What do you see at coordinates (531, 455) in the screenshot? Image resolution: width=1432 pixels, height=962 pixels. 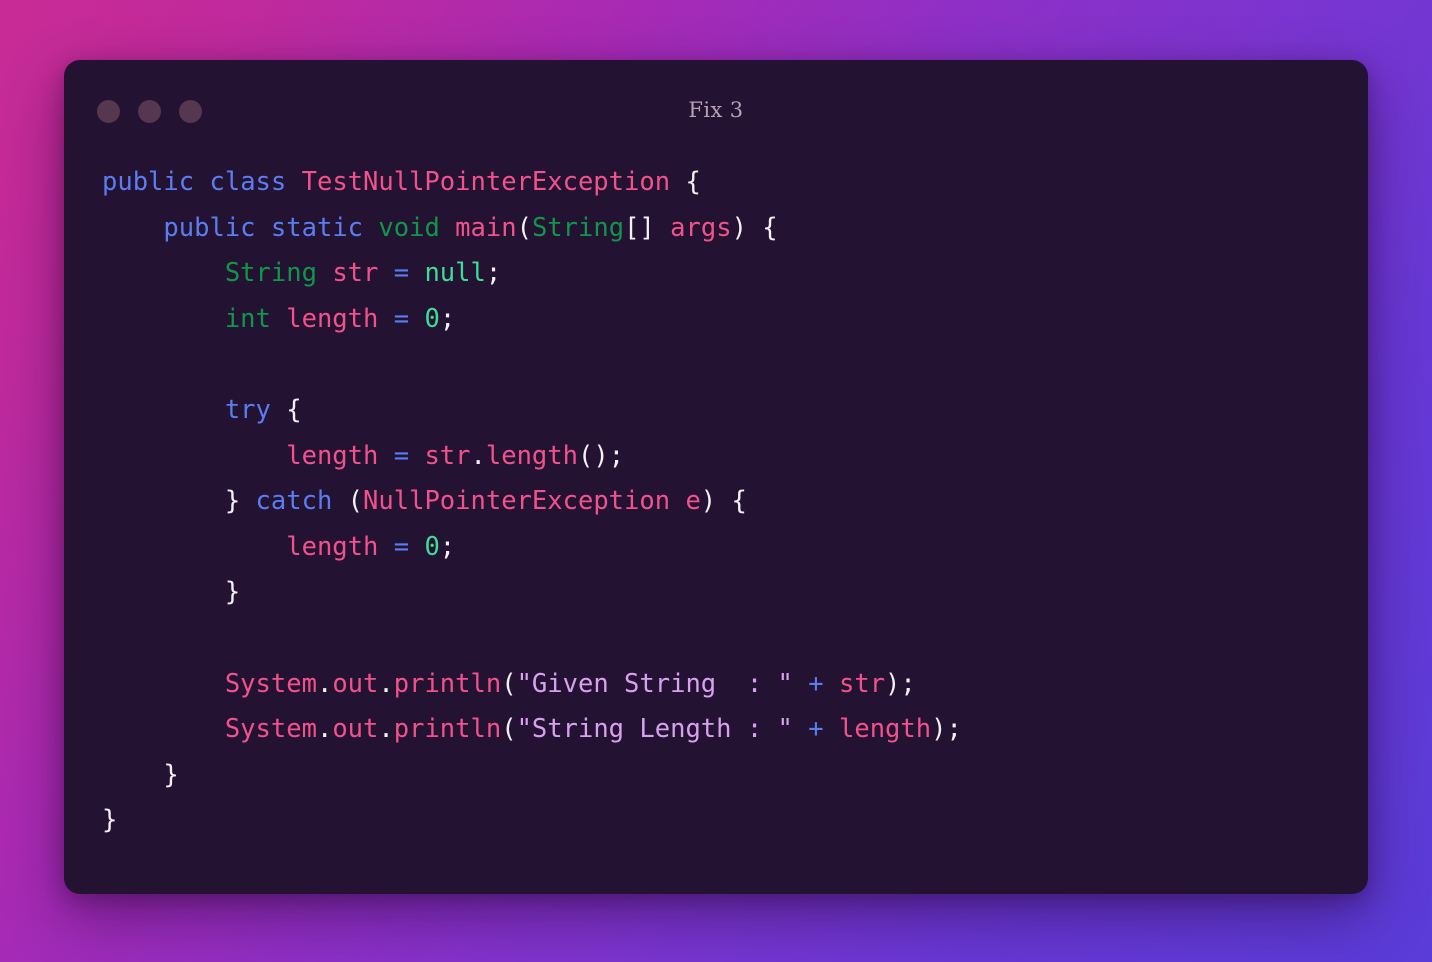 I see `token-method-length: length` at bounding box center [531, 455].